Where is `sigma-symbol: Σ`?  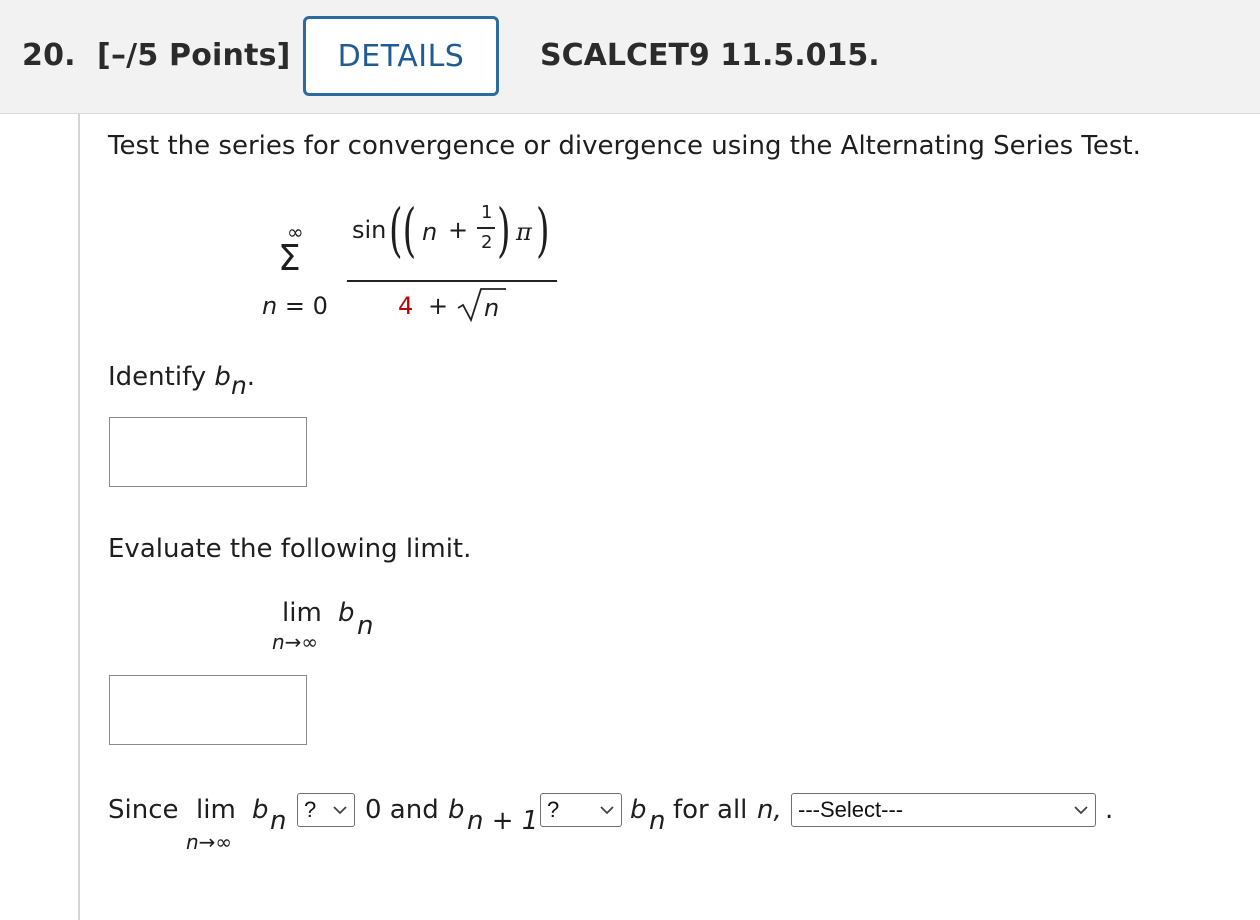
sigma-symbol: Σ is located at coordinates (289, 258).